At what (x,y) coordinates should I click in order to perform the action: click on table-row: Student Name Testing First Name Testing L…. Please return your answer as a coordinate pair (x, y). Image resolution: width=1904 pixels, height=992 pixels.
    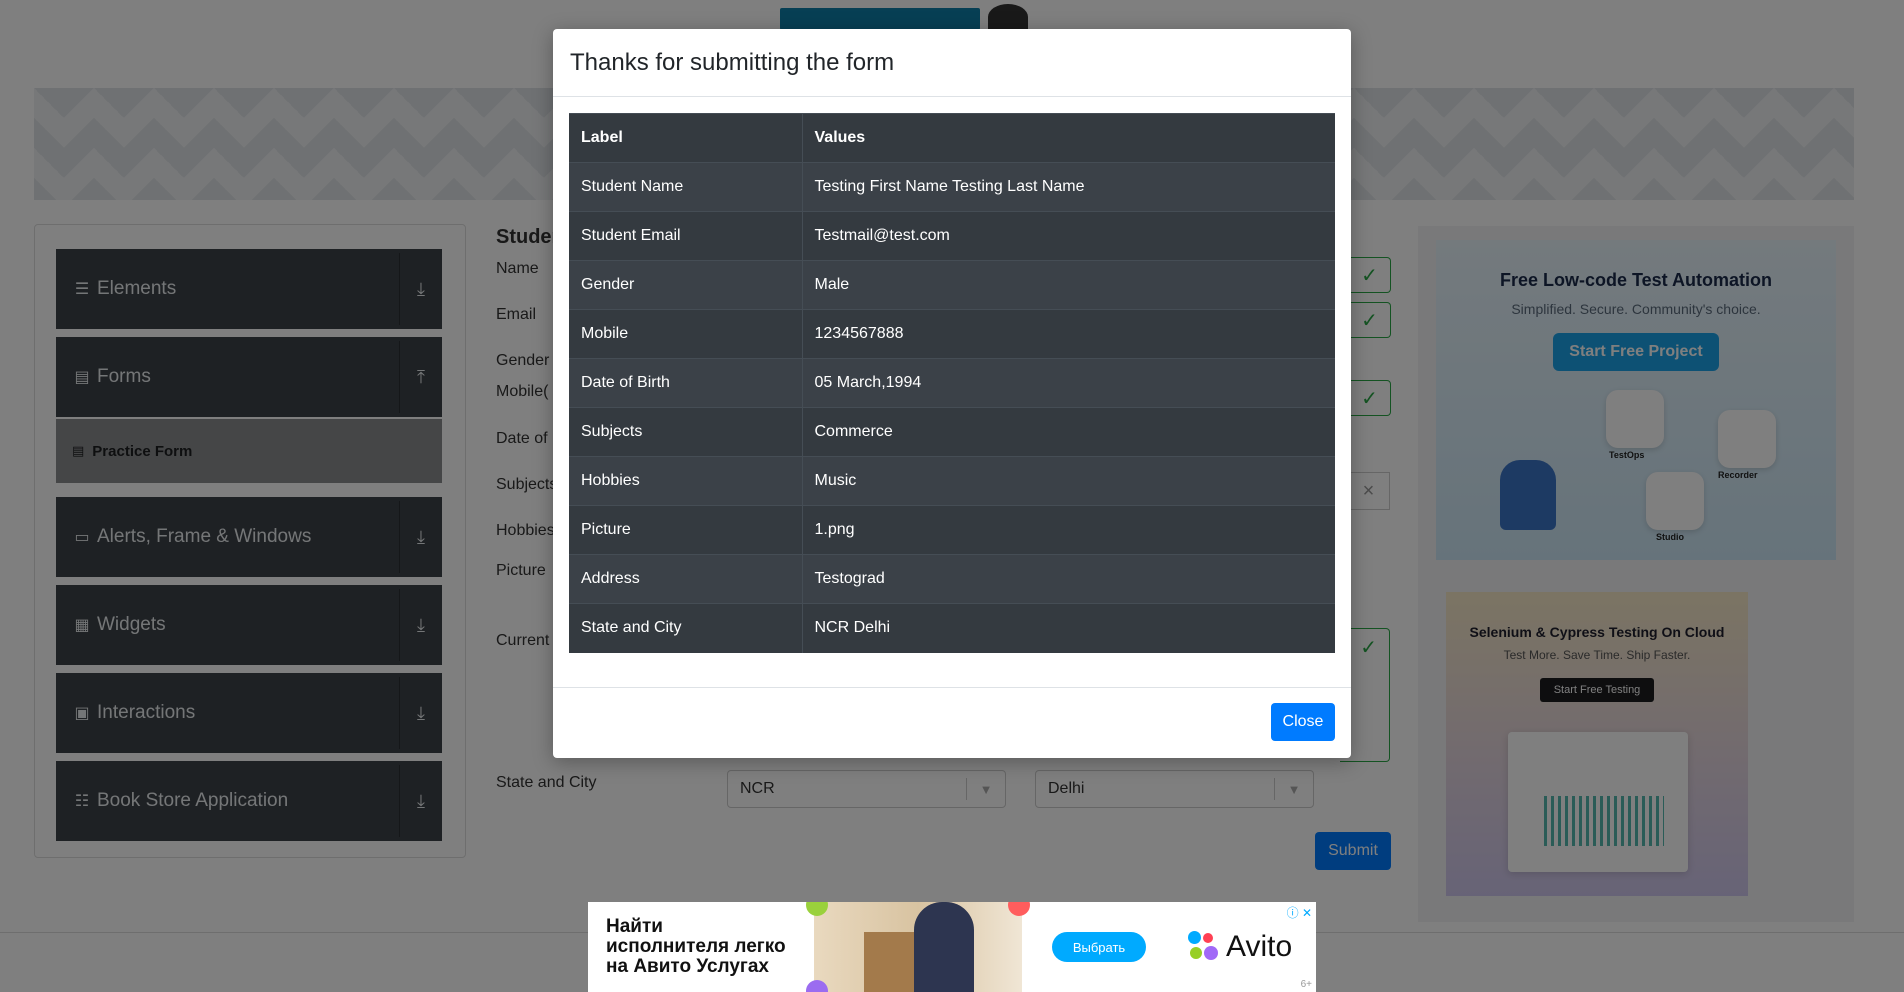
    Looking at the image, I should click on (952, 187).